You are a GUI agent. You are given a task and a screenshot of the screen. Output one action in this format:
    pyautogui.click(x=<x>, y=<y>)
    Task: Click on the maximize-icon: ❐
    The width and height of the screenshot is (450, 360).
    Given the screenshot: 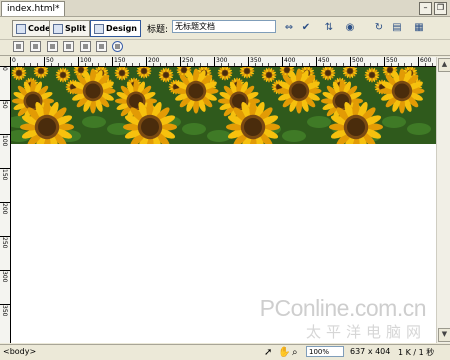 What is the action you would take?
    pyautogui.click(x=440, y=8)
    